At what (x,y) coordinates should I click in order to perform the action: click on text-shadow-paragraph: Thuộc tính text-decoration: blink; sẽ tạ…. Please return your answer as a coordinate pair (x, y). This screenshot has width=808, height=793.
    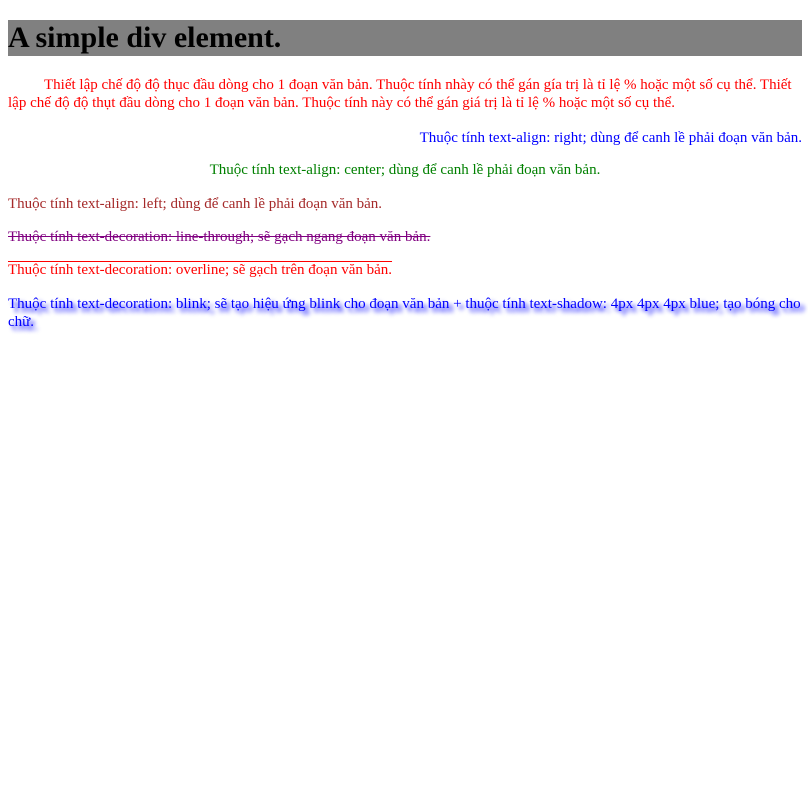
    Looking at the image, I should click on (404, 313).